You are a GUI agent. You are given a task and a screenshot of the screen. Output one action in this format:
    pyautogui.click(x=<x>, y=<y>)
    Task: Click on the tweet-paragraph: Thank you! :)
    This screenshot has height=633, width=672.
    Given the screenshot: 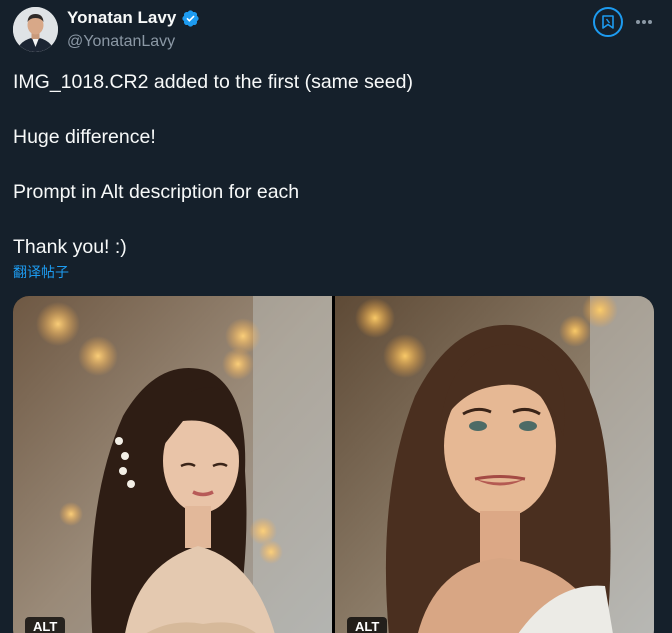 What is the action you would take?
    pyautogui.click(x=70, y=247)
    